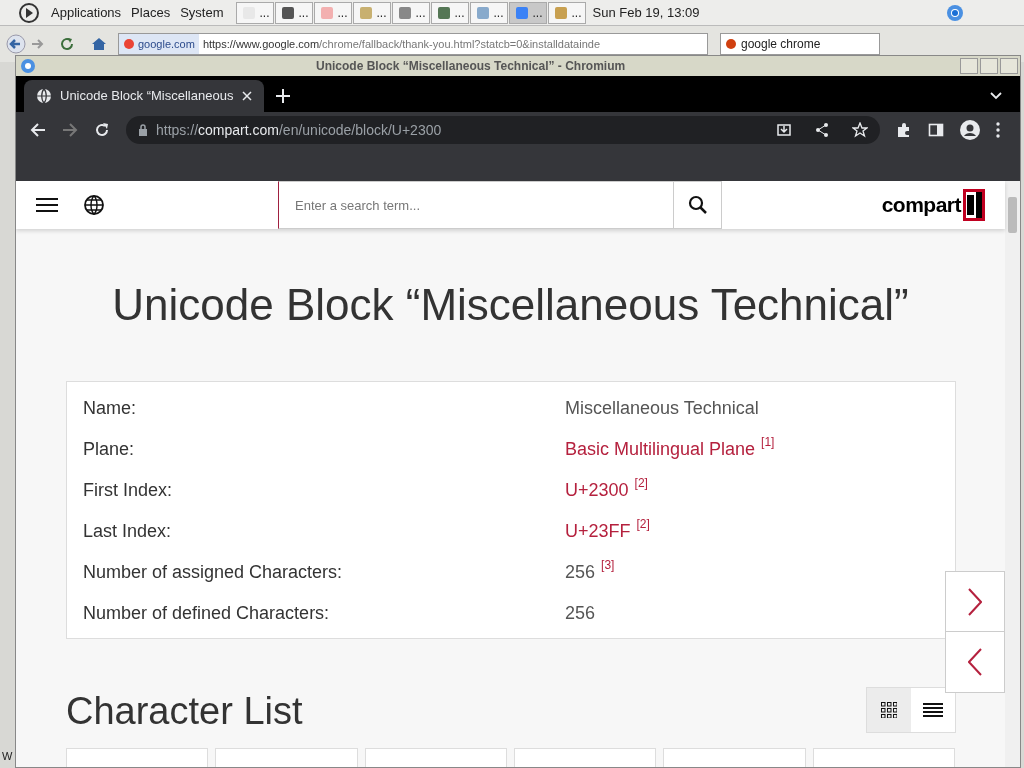 The height and width of the screenshot is (768, 1024). What do you see at coordinates (768, 441) in the screenshot?
I see `footnote-link: [1]` at bounding box center [768, 441].